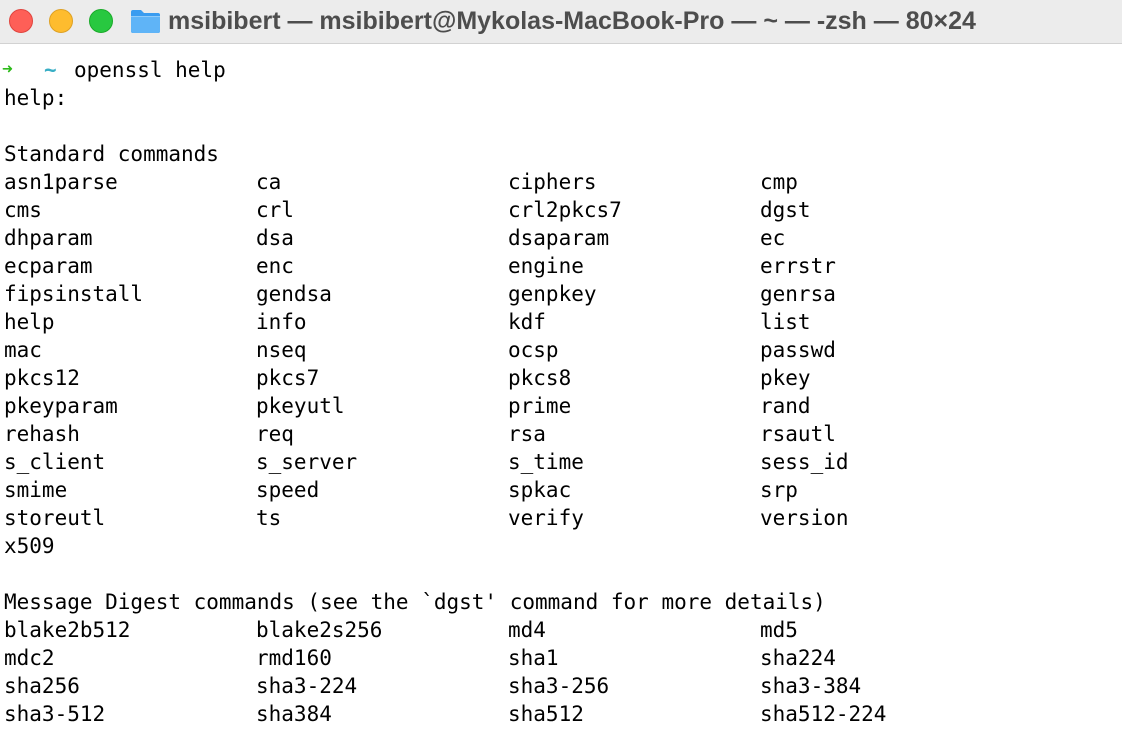  Describe the element at coordinates (61, 182) in the screenshot. I see `command-name: asn1parse` at that location.